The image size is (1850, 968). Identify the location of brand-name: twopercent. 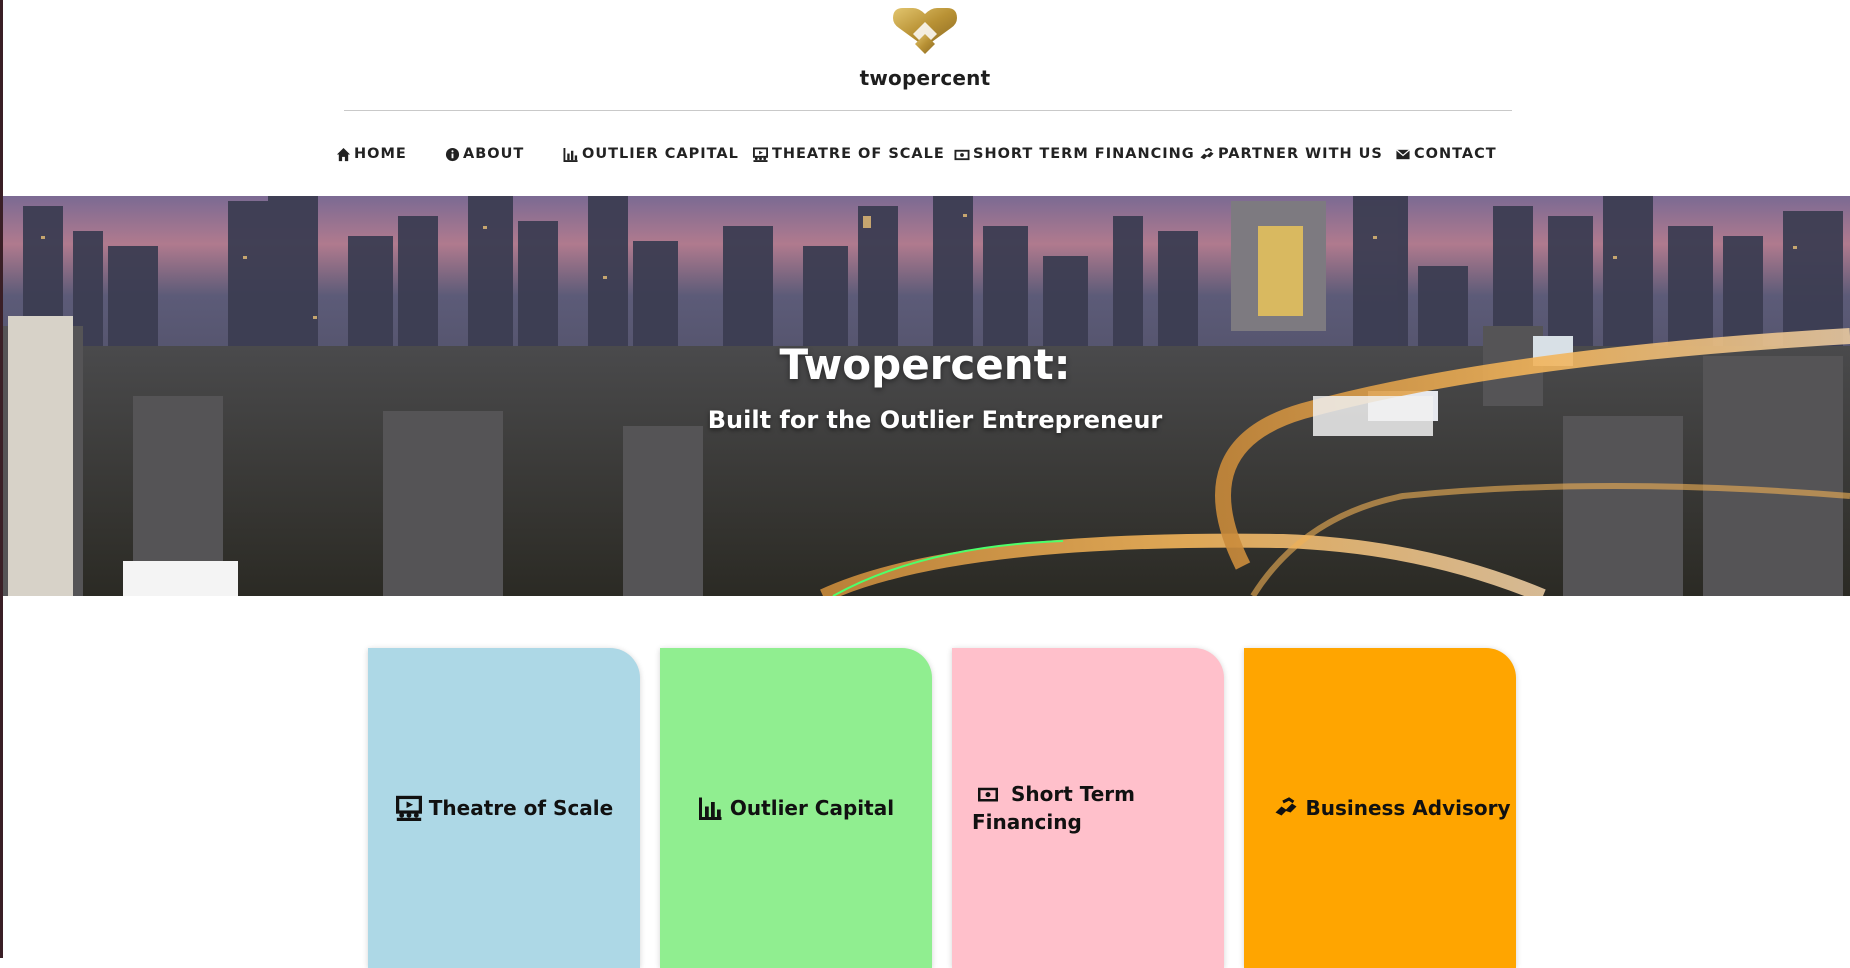
(925, 78).